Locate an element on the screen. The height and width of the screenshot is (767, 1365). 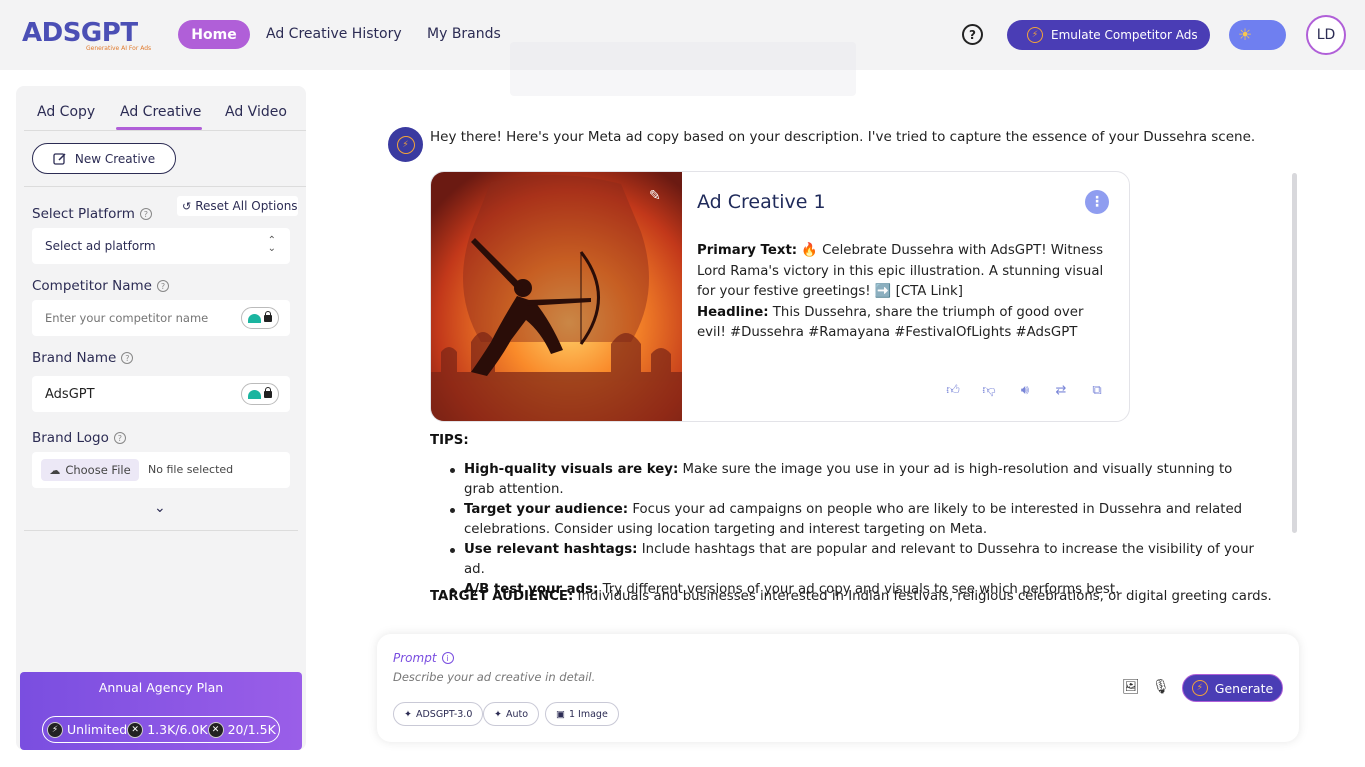
edit-pencil-icon: ✎ is located at coordinates (655, 196).